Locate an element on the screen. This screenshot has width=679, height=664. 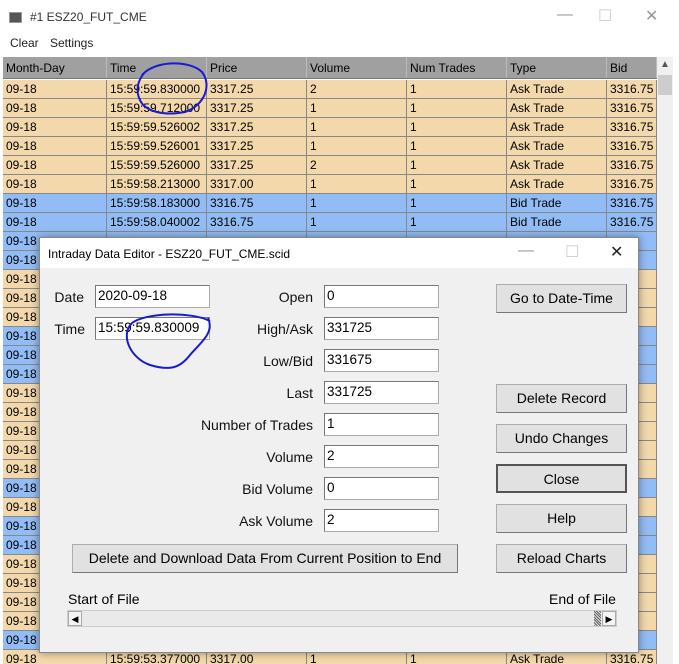
maximize-button: ☐ is located at coordinates (605, 16).